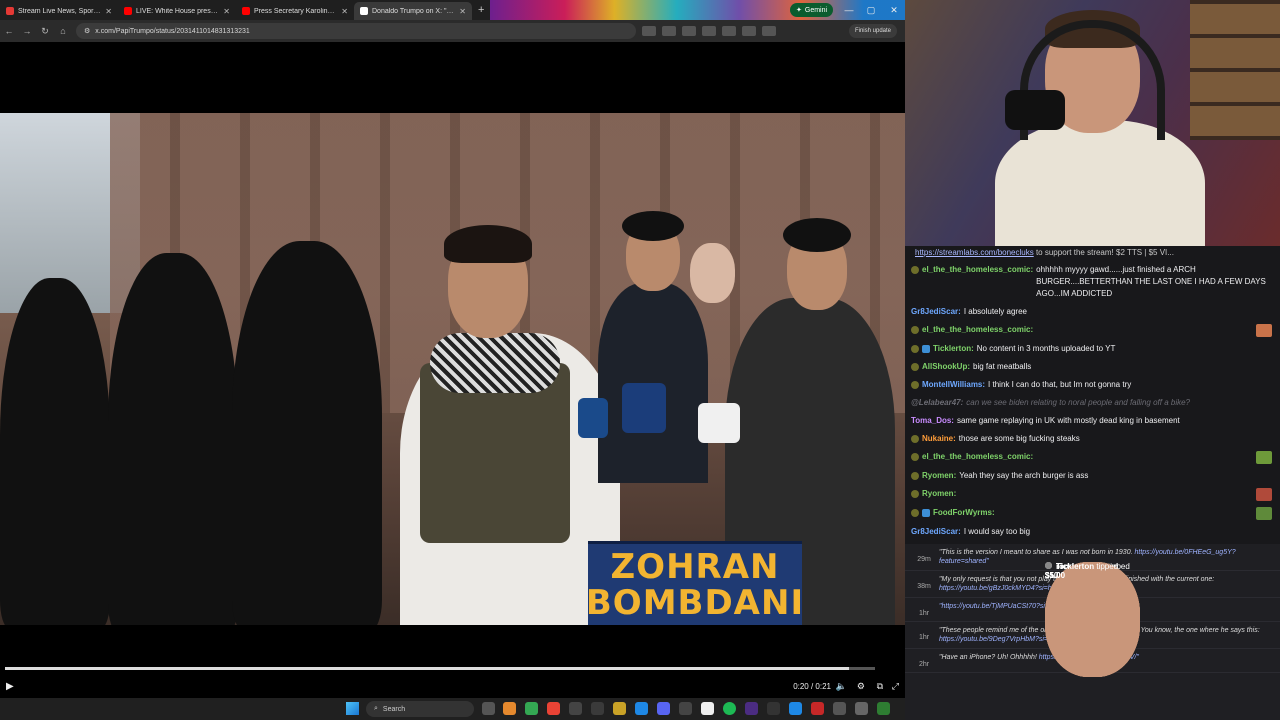  Describe the element at coordinates (9, 31) in the screenshot. I see `back-icon: ←` at that location.